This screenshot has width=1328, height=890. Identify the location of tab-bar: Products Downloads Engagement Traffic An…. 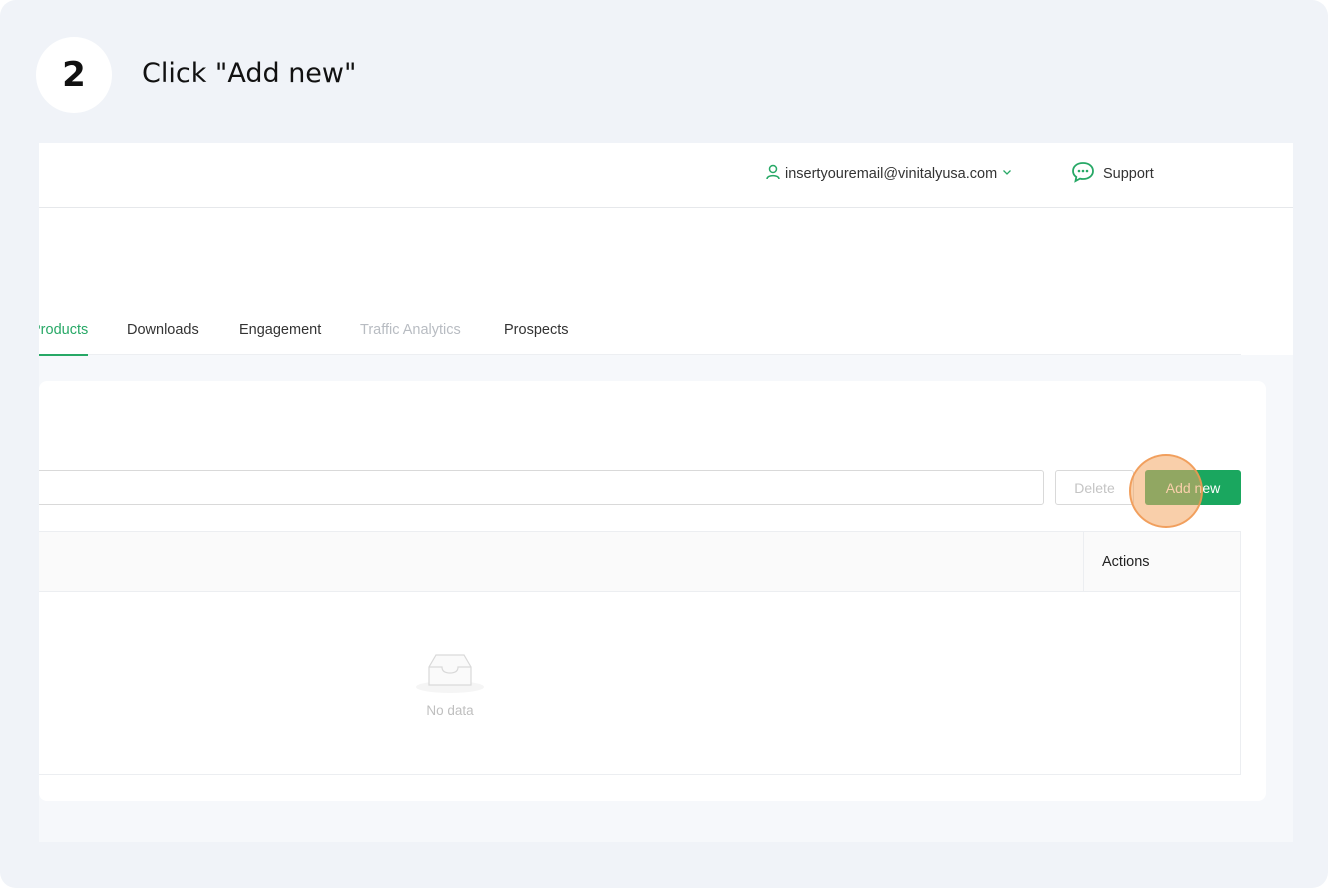
(640, 338).